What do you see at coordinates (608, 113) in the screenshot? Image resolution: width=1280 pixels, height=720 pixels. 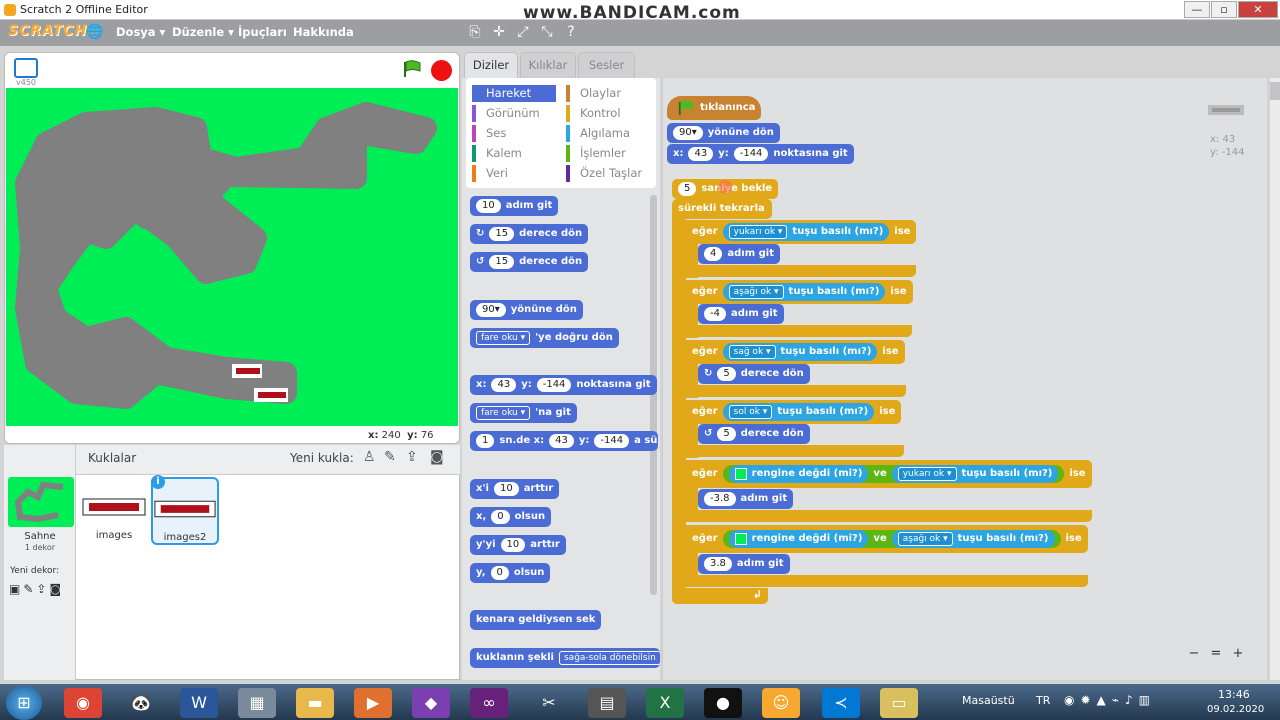 I see `category-control: Kontrol` at bounding box center [608, 113].